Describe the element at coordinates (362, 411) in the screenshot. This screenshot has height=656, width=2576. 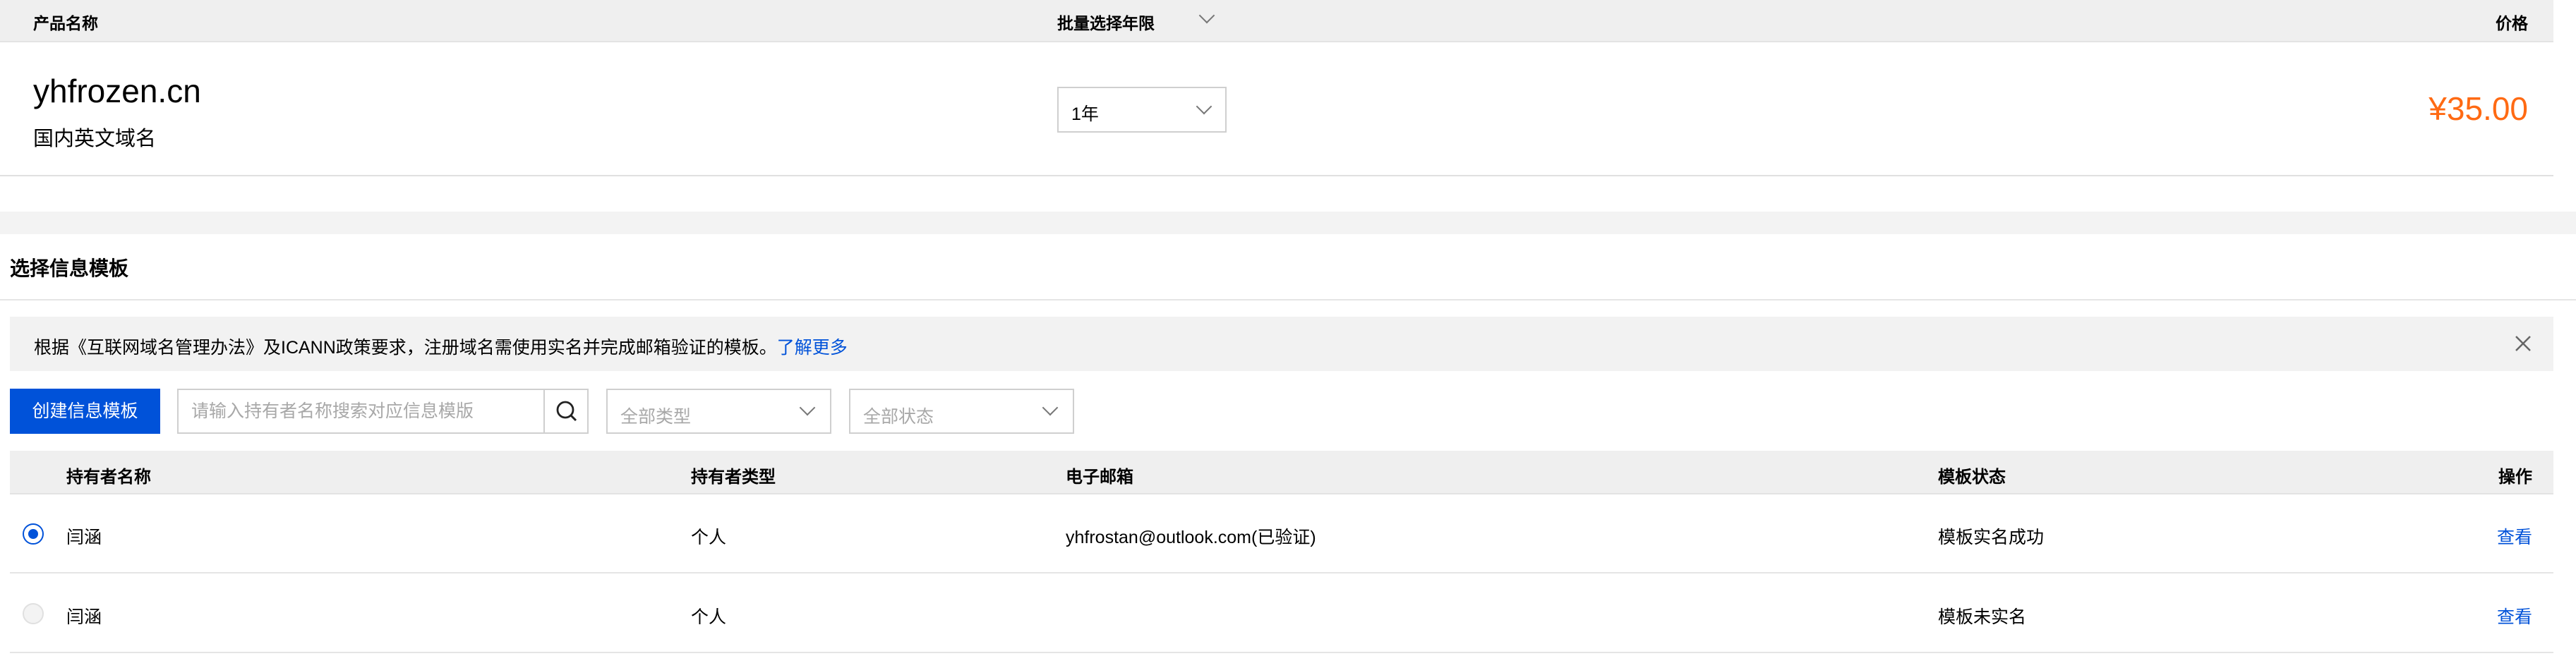
I see `search-input` at that location.